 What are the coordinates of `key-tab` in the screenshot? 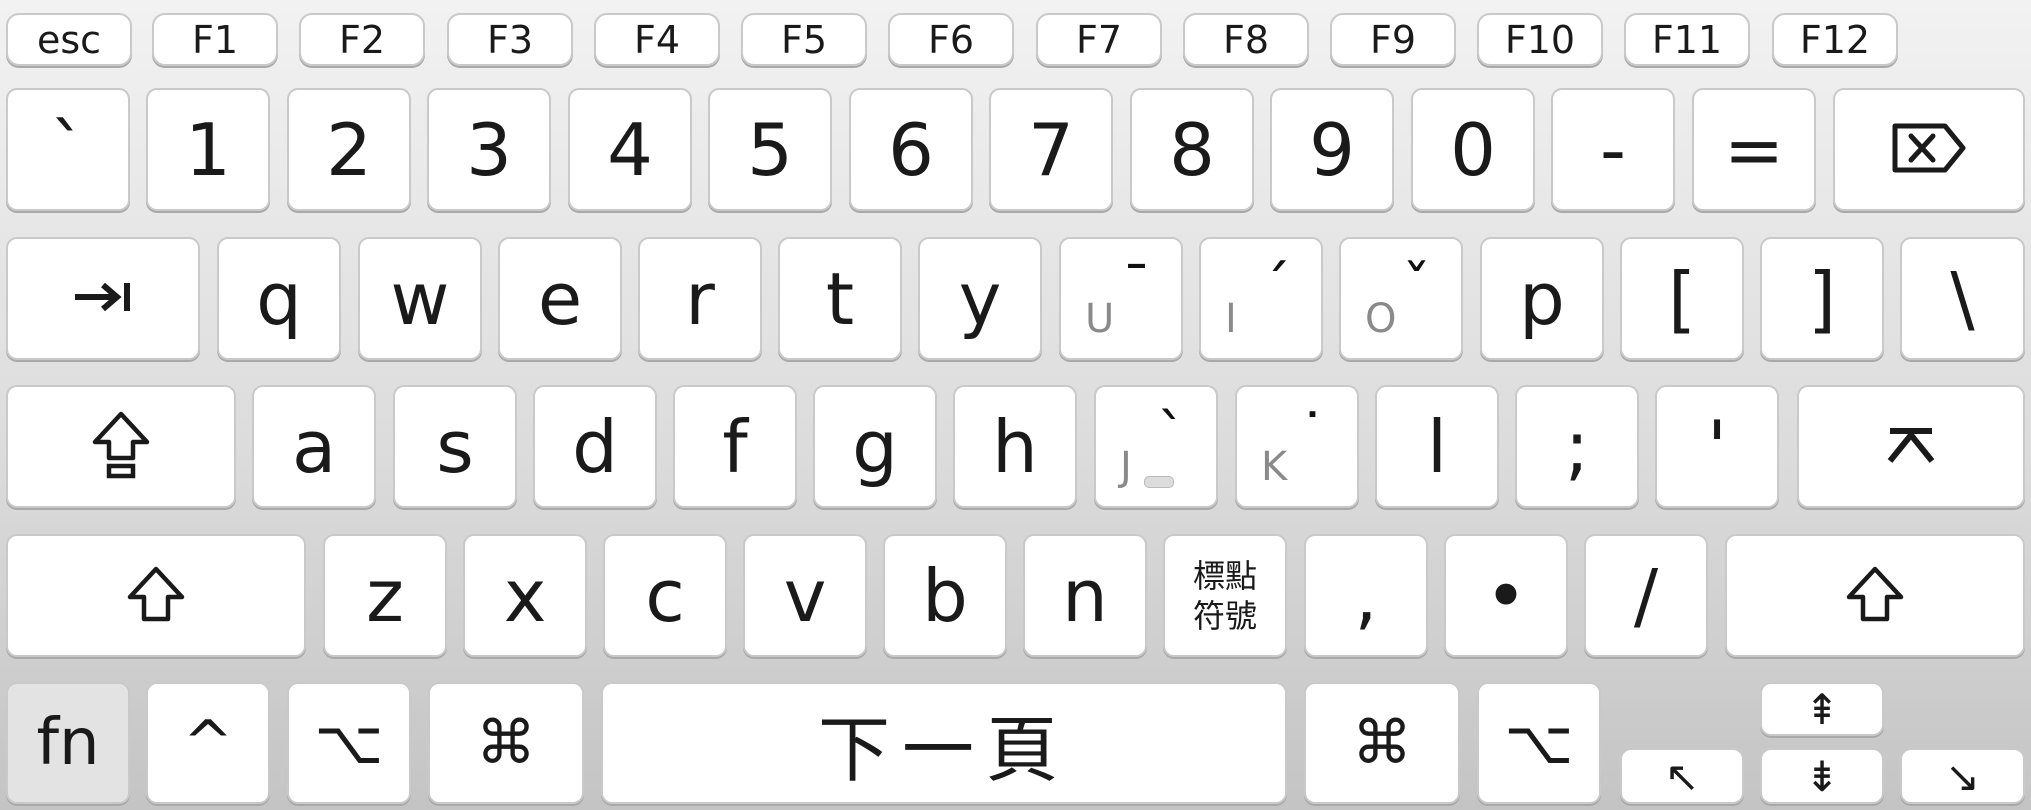 It's located at (103, 298).